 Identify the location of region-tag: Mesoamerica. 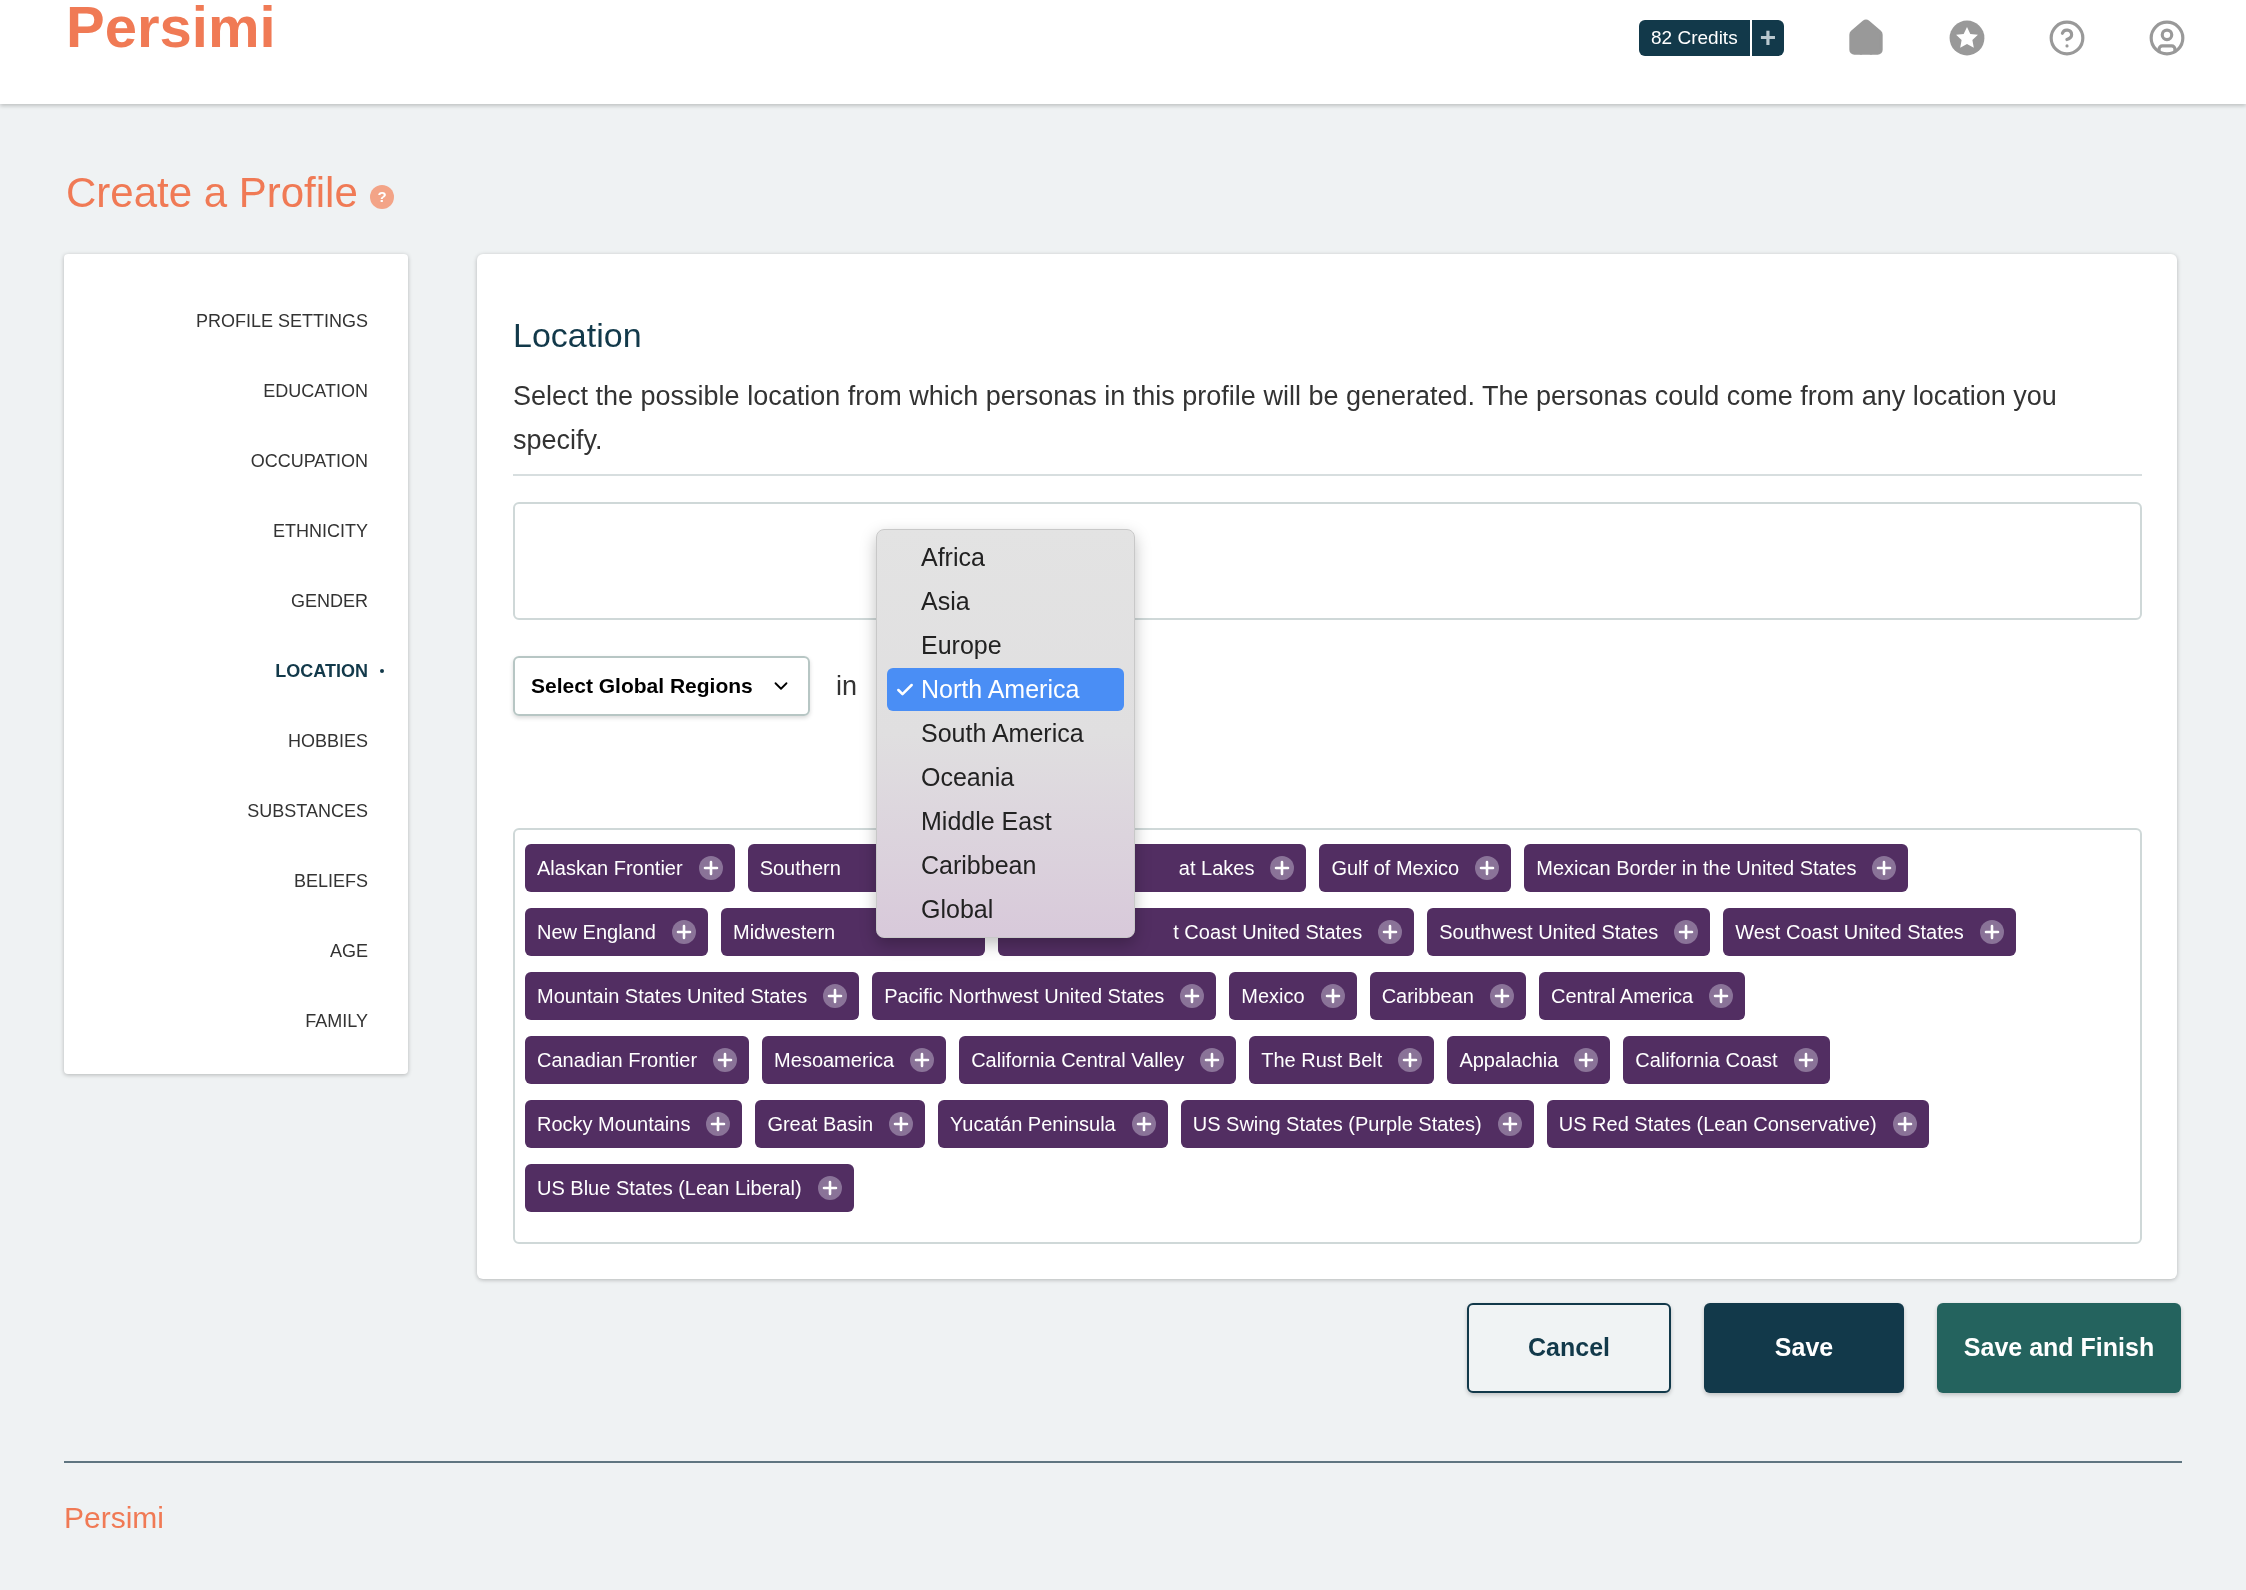
(854, 1060).